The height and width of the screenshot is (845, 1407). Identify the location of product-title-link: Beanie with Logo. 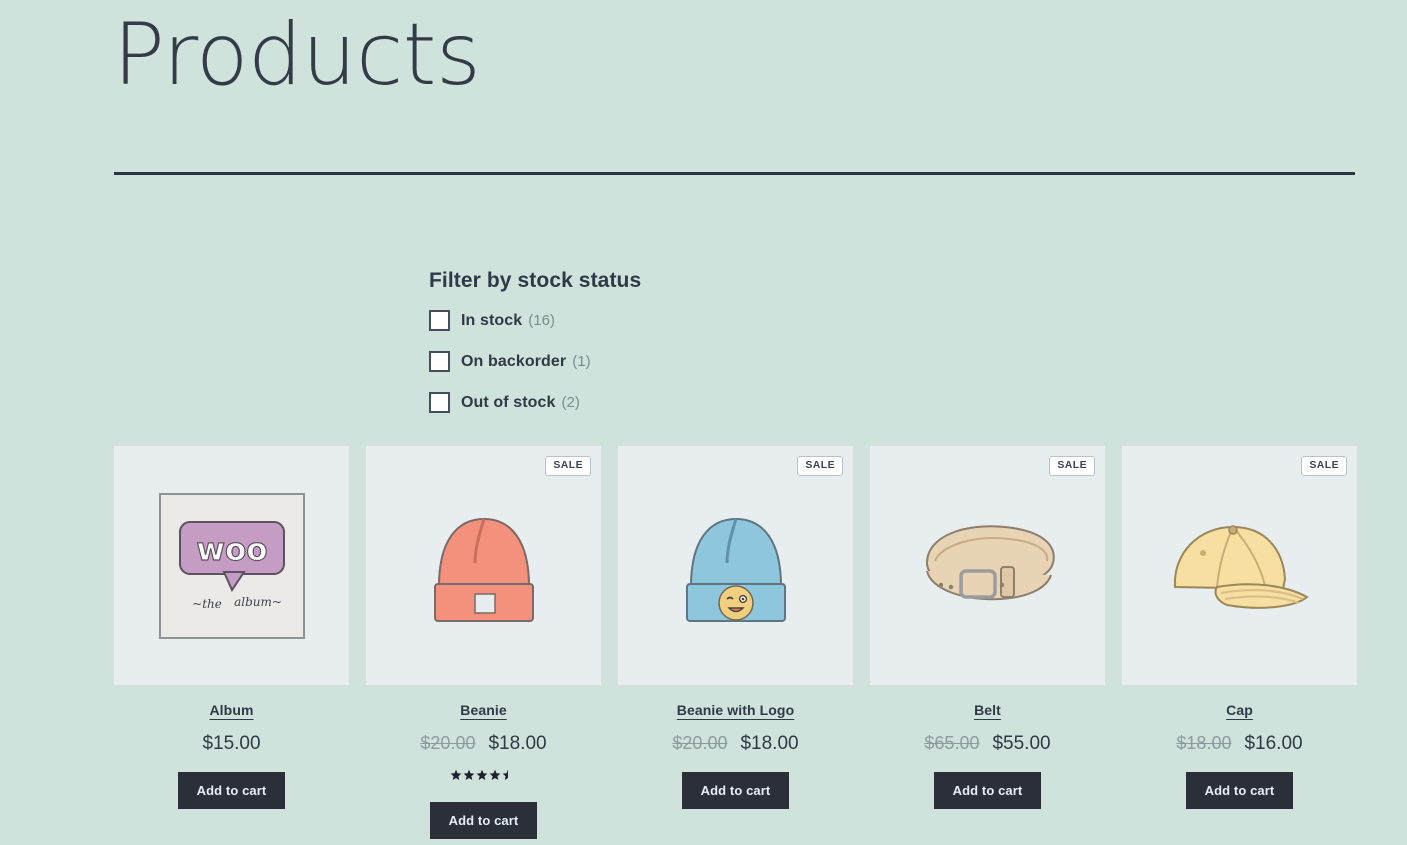
(736, 710).